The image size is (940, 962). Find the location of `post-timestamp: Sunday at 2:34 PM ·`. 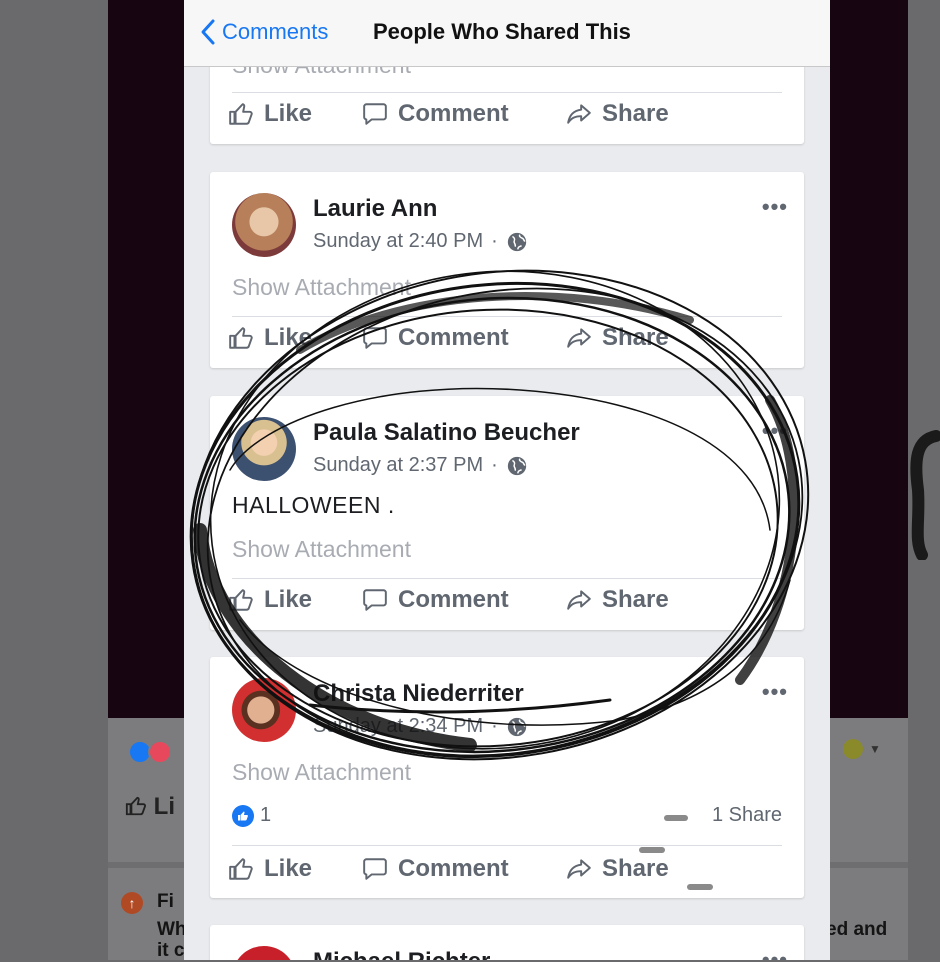

post-timestamp: Sunday at 2:34 PM · is located at coordinates (420, 726).